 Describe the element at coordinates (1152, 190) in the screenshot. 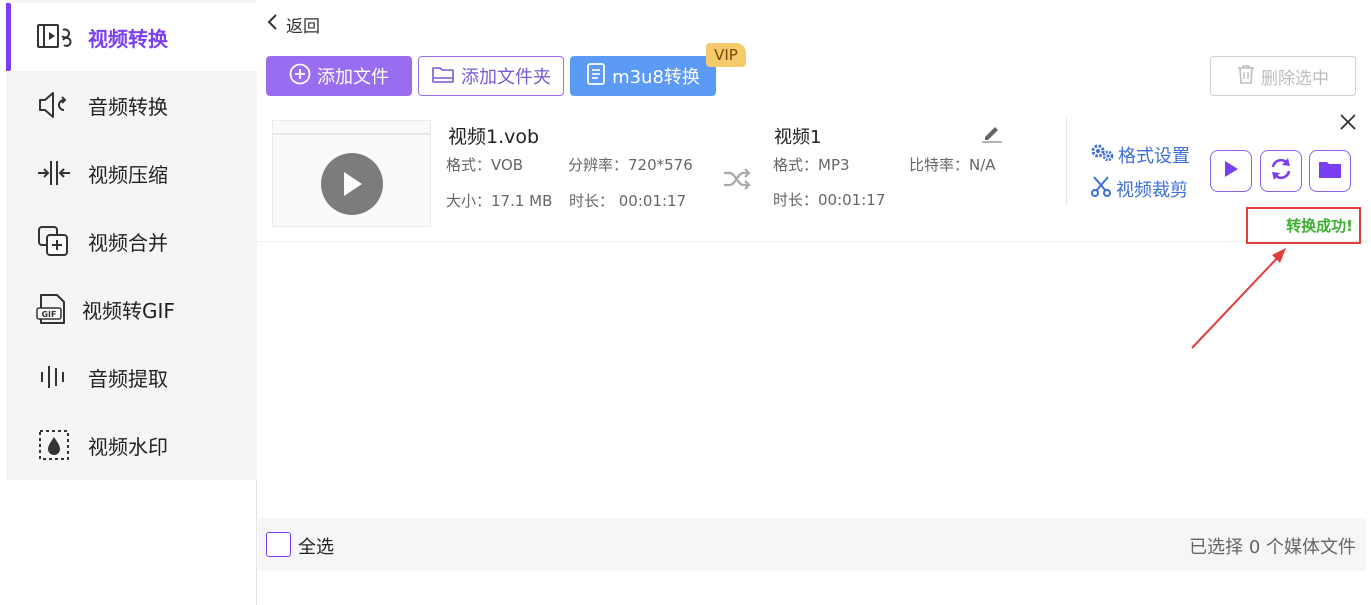

I see `video-cut-label: 视频裁剪` at that location.